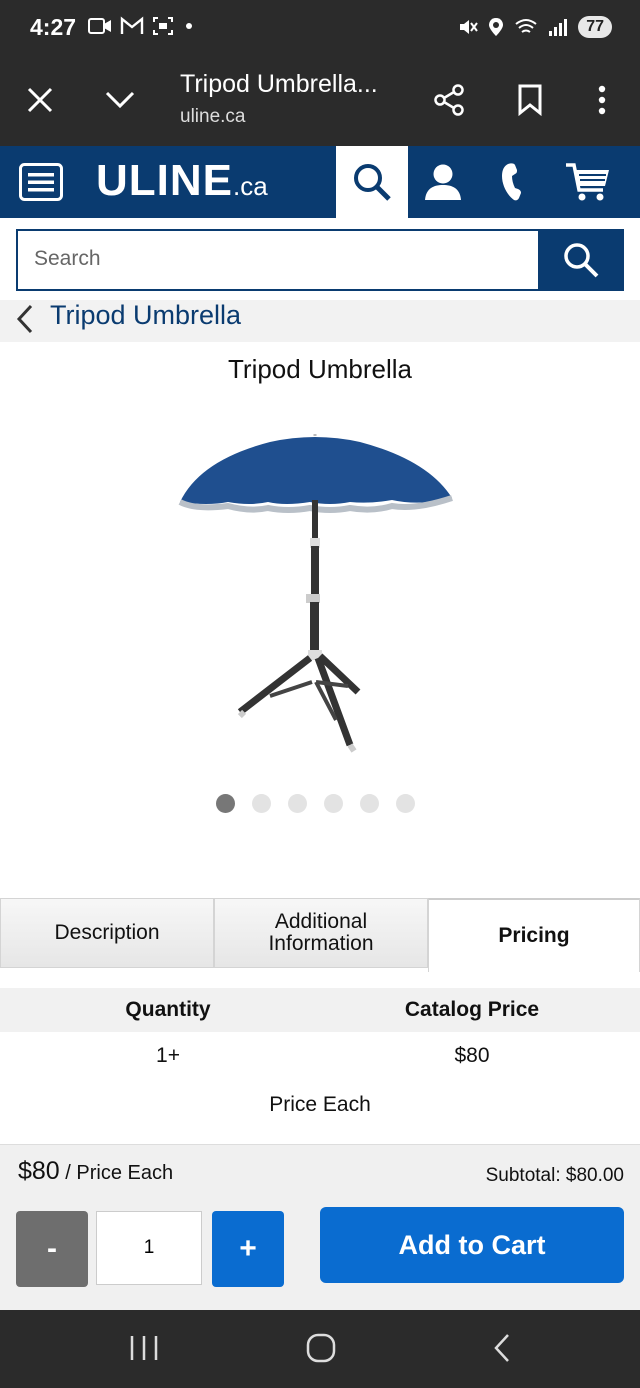  Describe the element at coordinates (496, 27) in the screenshot. I see `location-icon` at that location.